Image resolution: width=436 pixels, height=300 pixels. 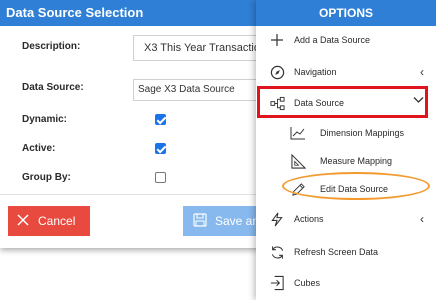 What do you see at coordinates (307, 283) in the screenshot?
I see `menu-item-label: Cubes` at bounding box center [307, 283].